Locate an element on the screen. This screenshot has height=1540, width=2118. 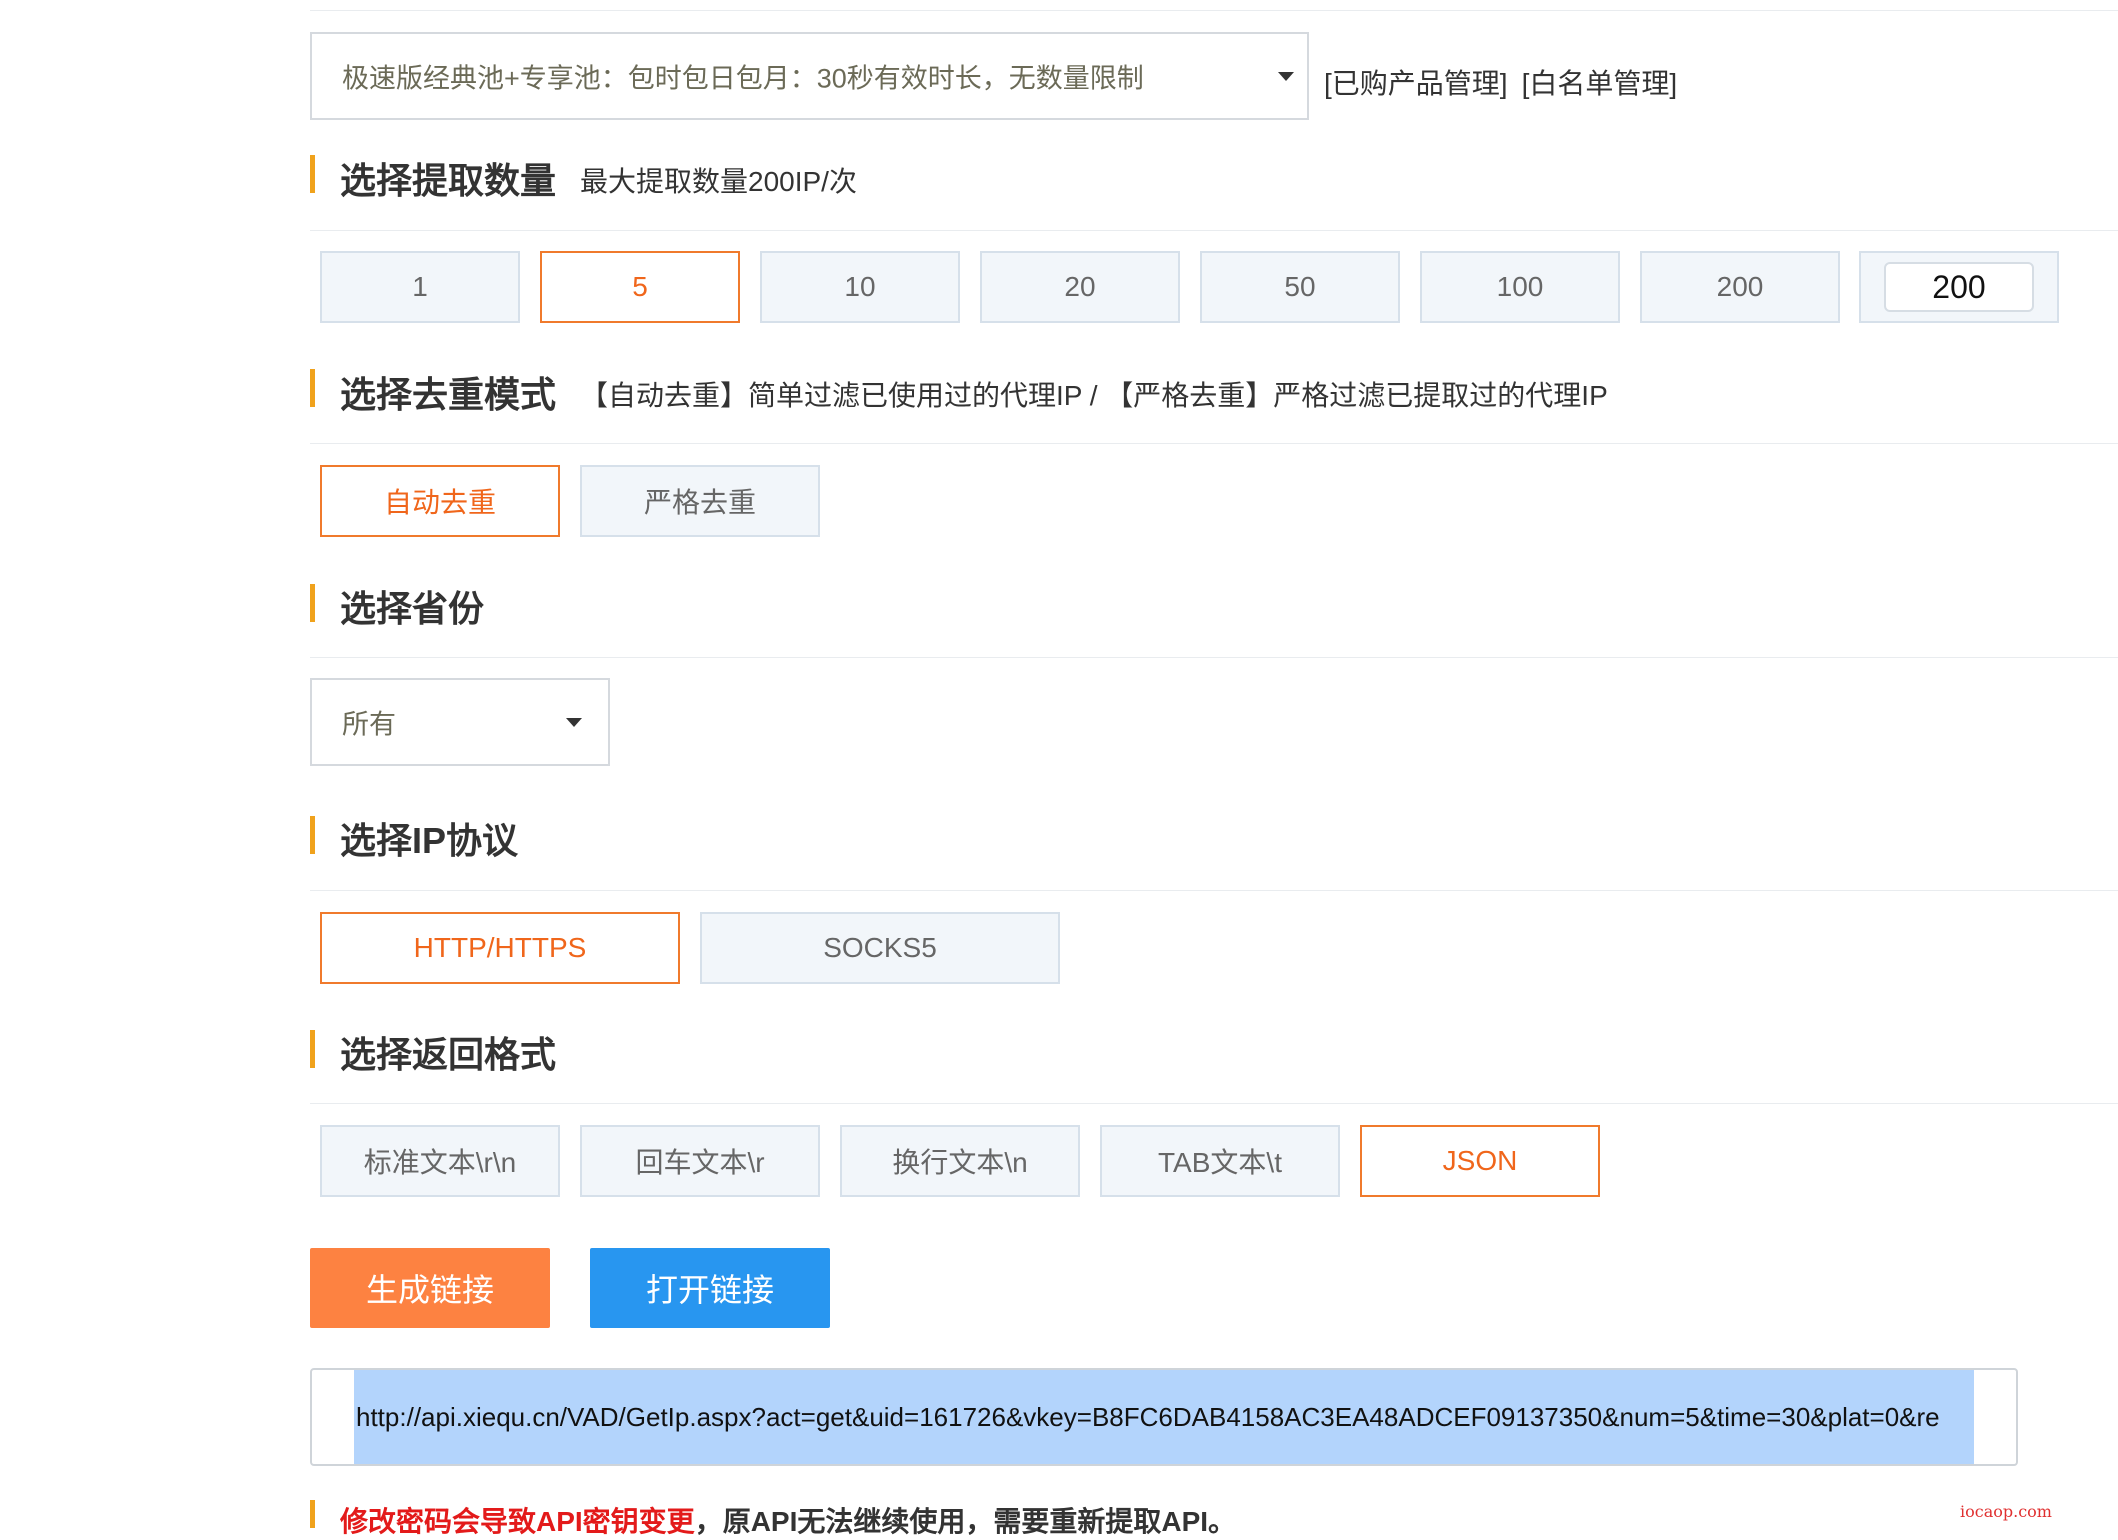
product-select: 极速版经典池+专享池：包时包日包月：30秒有效时长，无数量限制 is located at coordinates (809, 76).